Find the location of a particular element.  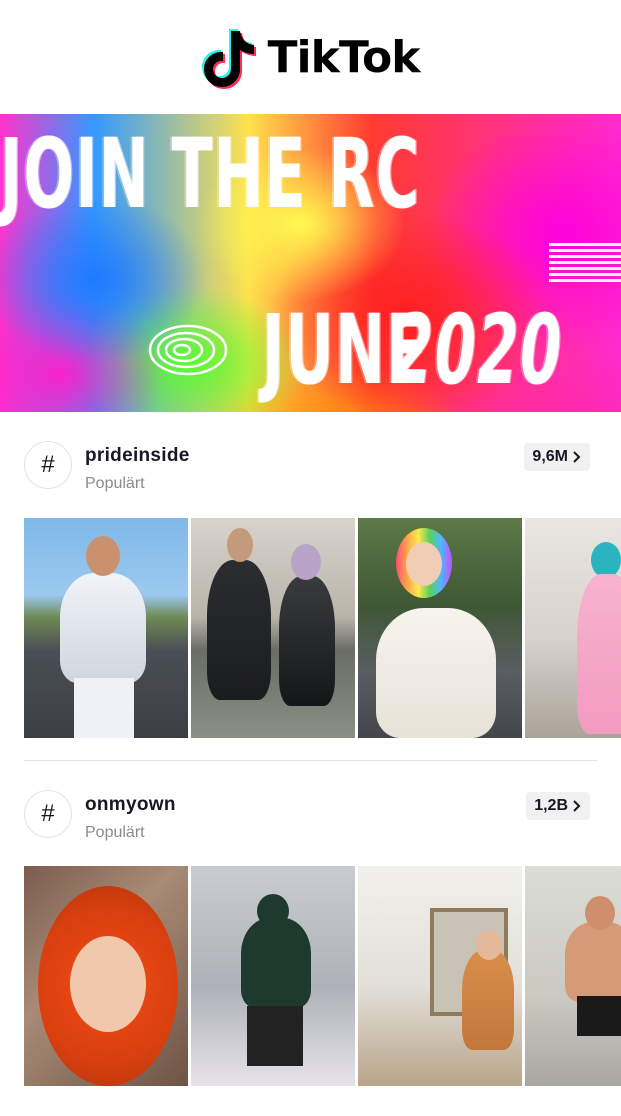

hashtag-section-onmyown: # onmyown Populärt 1,2B is located at coordinates (310, 820).